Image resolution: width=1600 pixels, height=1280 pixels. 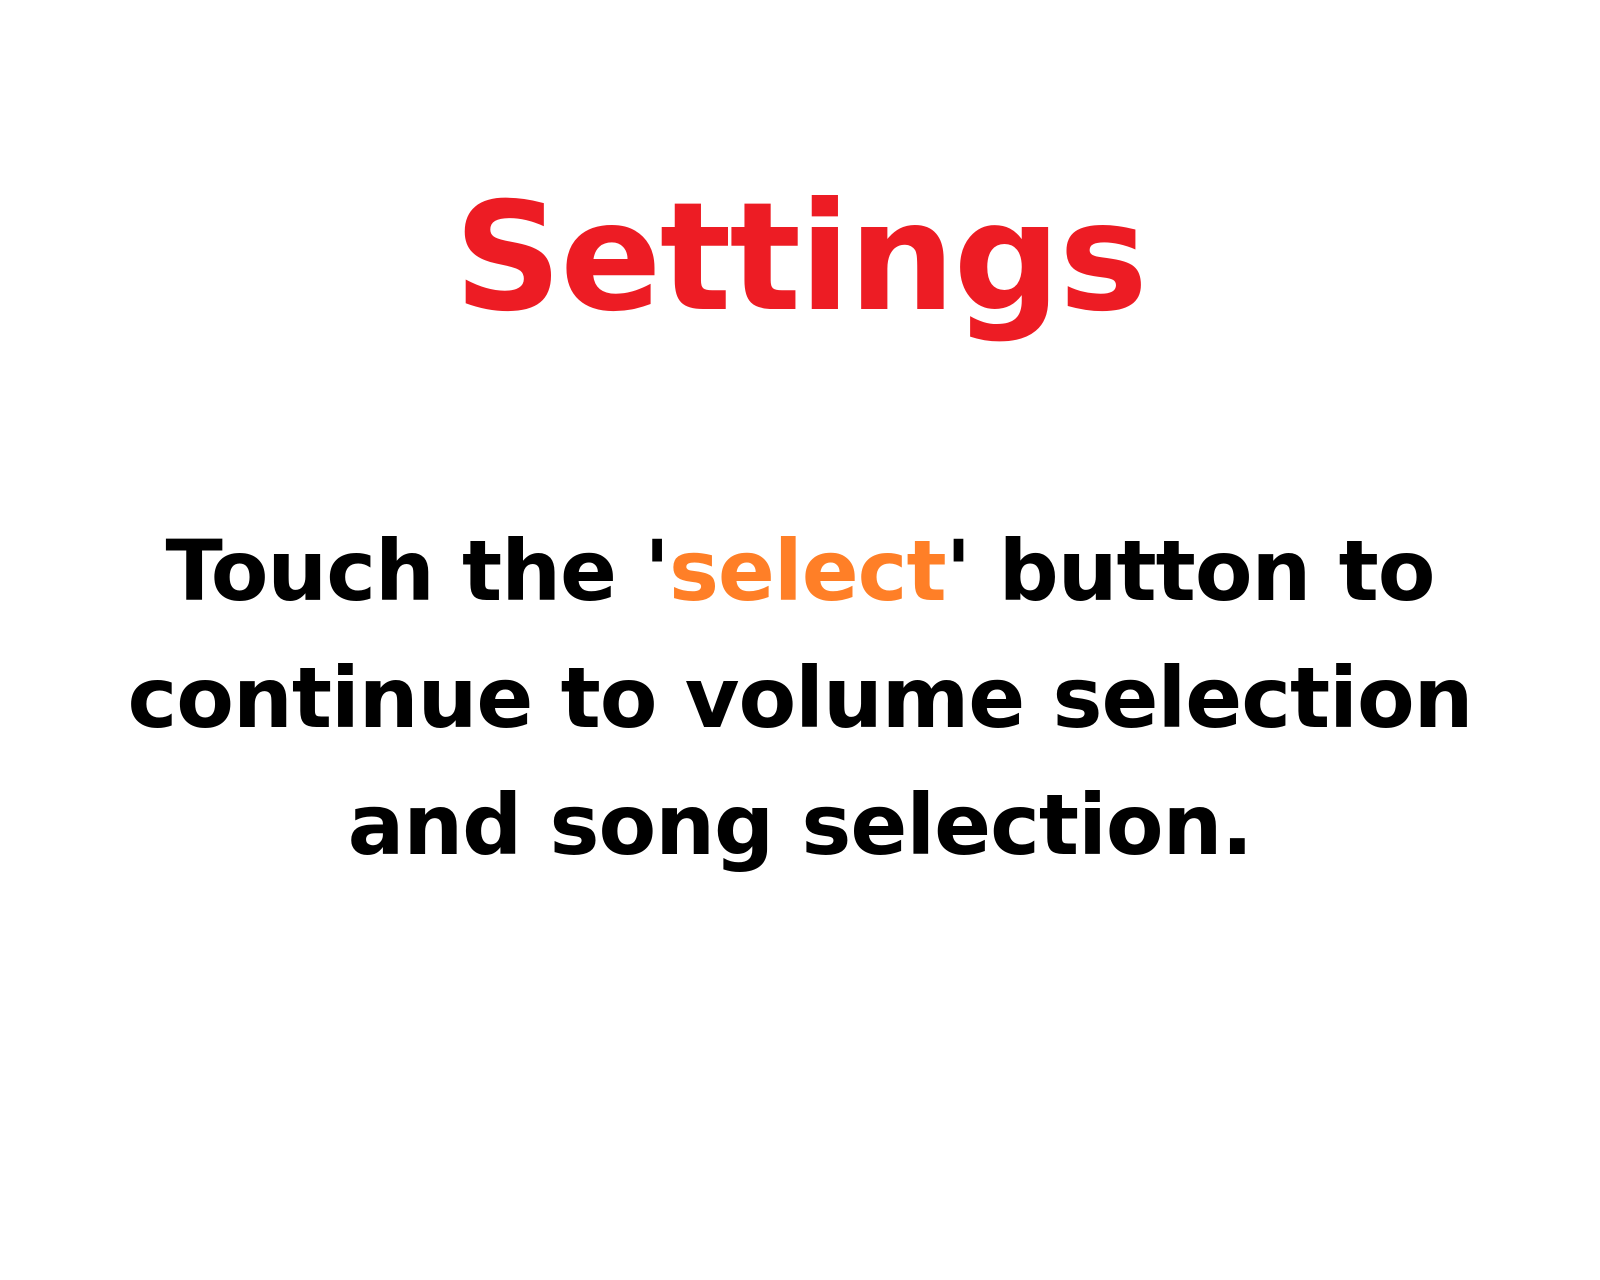 I want to click on instructions-line-2: continue to volume selection, so click(x=800, y=698).